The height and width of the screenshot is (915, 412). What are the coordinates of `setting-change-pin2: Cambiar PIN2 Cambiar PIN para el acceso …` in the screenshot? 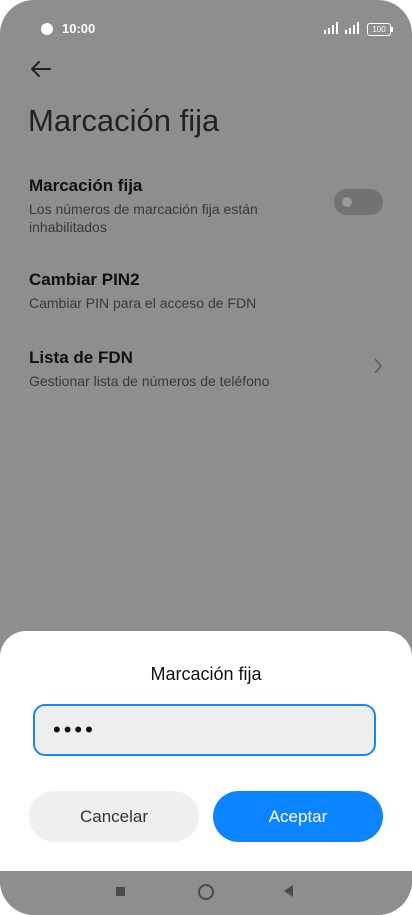 It's located at (142, 291).